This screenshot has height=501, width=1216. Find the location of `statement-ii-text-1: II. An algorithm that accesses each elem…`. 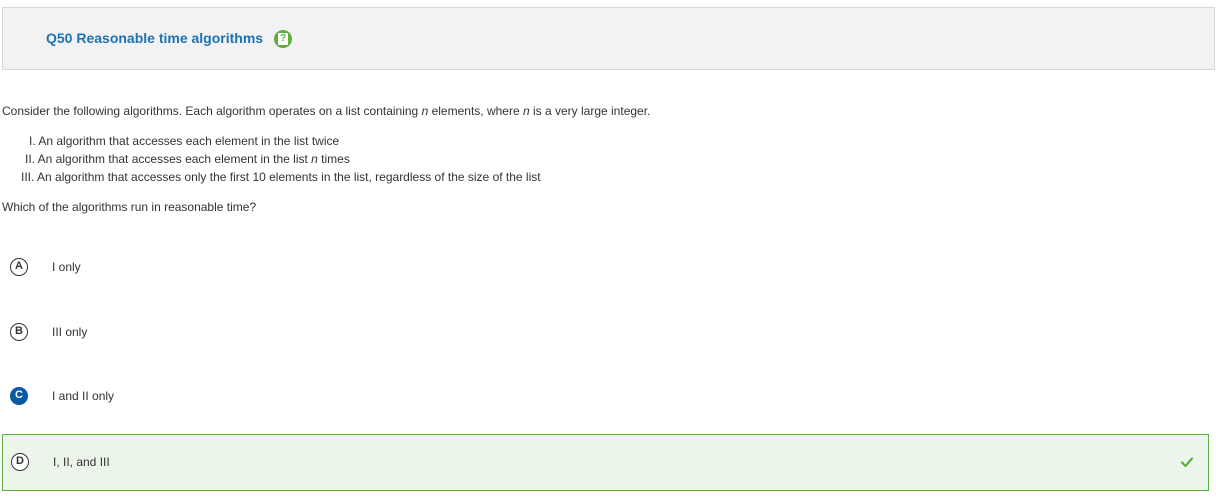

statement-ii-text-1: II. An algorithm that accesses each elem… is located at coordinates (168, 159).